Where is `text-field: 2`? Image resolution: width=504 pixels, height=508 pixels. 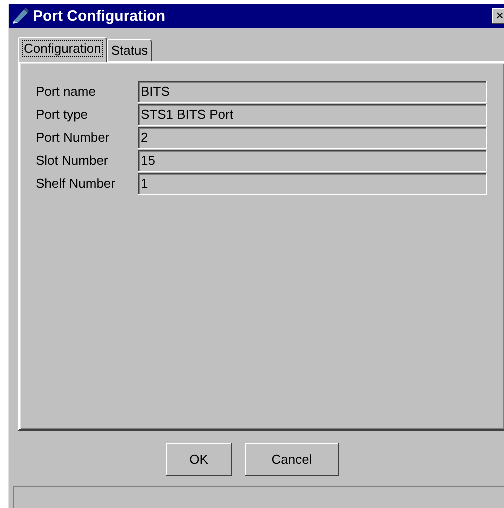
text-field: 2 is located at coordinates (312, 138).